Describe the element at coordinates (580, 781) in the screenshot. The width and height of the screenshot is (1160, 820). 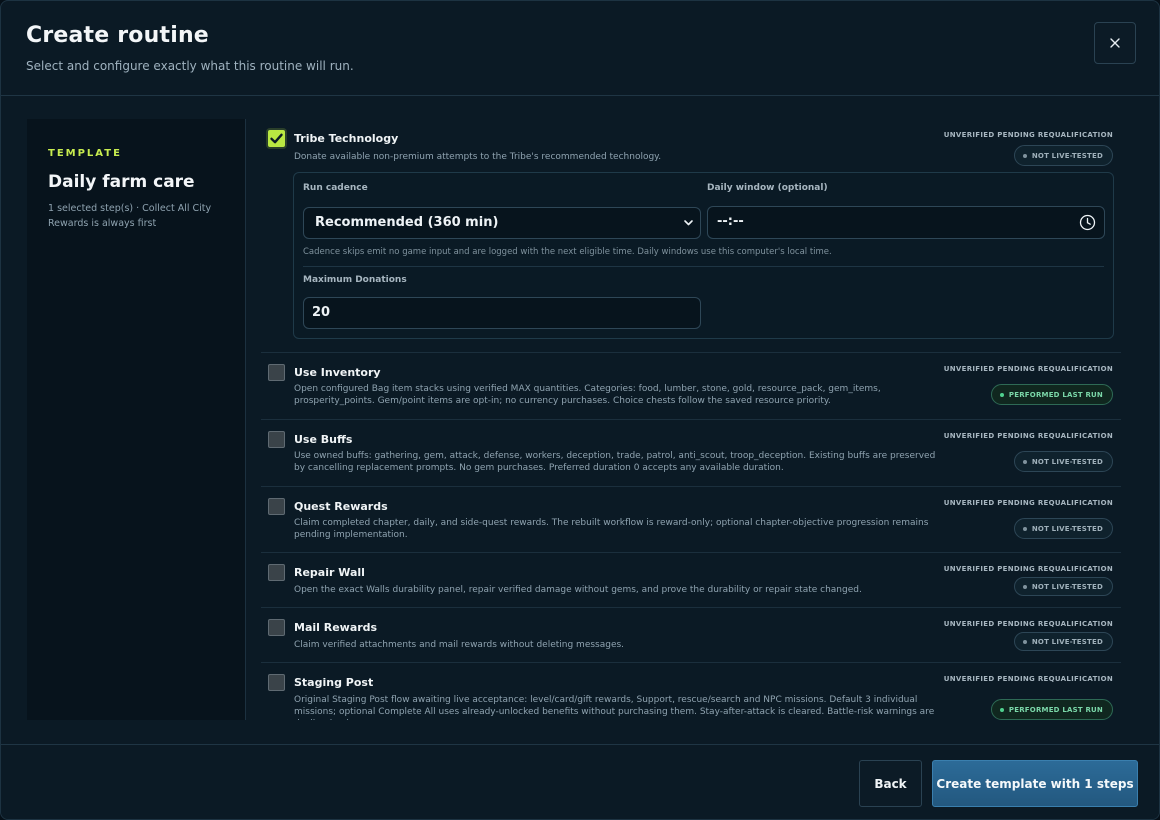
I see `modal-footer: Back Create template with 1 steps` at that location.